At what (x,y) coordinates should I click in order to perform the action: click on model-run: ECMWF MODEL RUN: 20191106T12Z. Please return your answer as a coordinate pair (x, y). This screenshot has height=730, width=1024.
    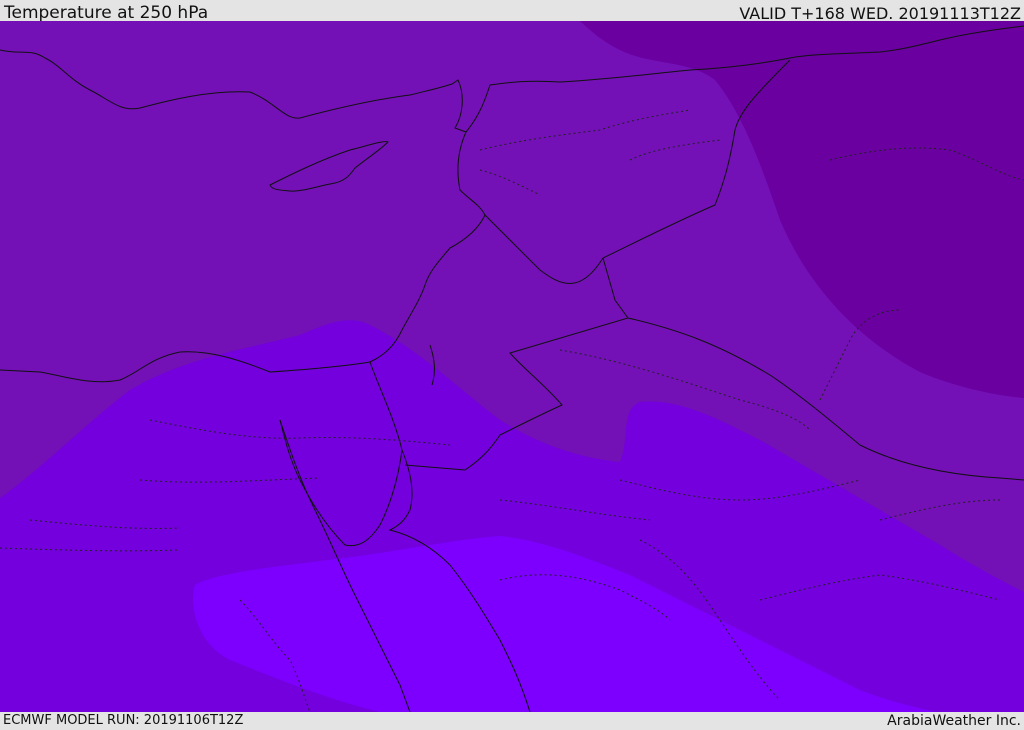
    Looking at the image, I should click on (123, 720).